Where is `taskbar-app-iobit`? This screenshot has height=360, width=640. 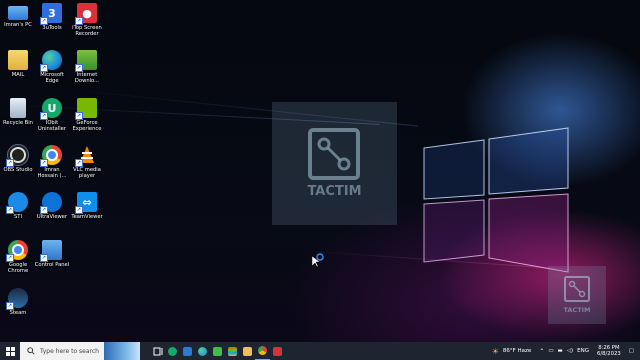
taskbar-app-iobit is located at coordinates (172, 351).